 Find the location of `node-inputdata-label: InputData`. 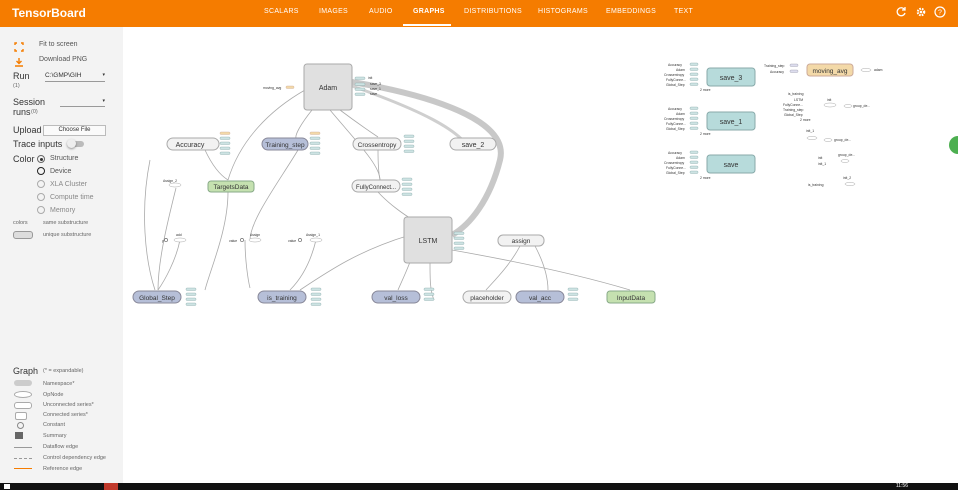

node-inputdata-label: InputData is located at coordinates (631, 298).